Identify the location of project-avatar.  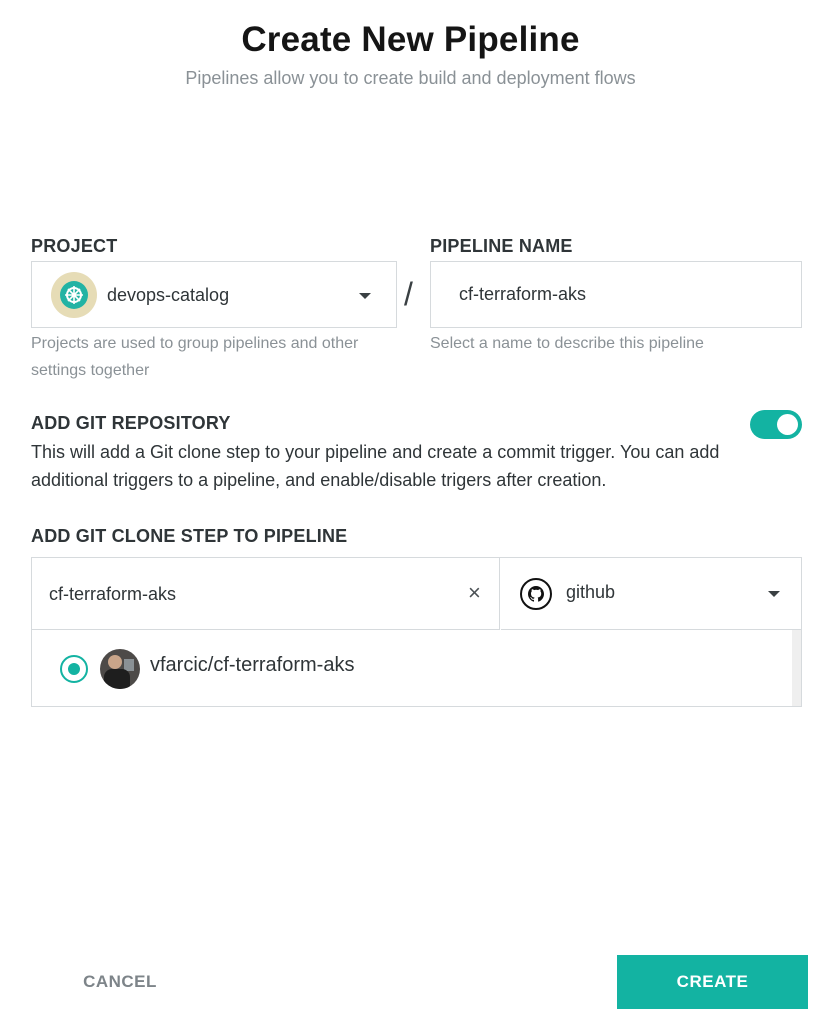
(74, 295).